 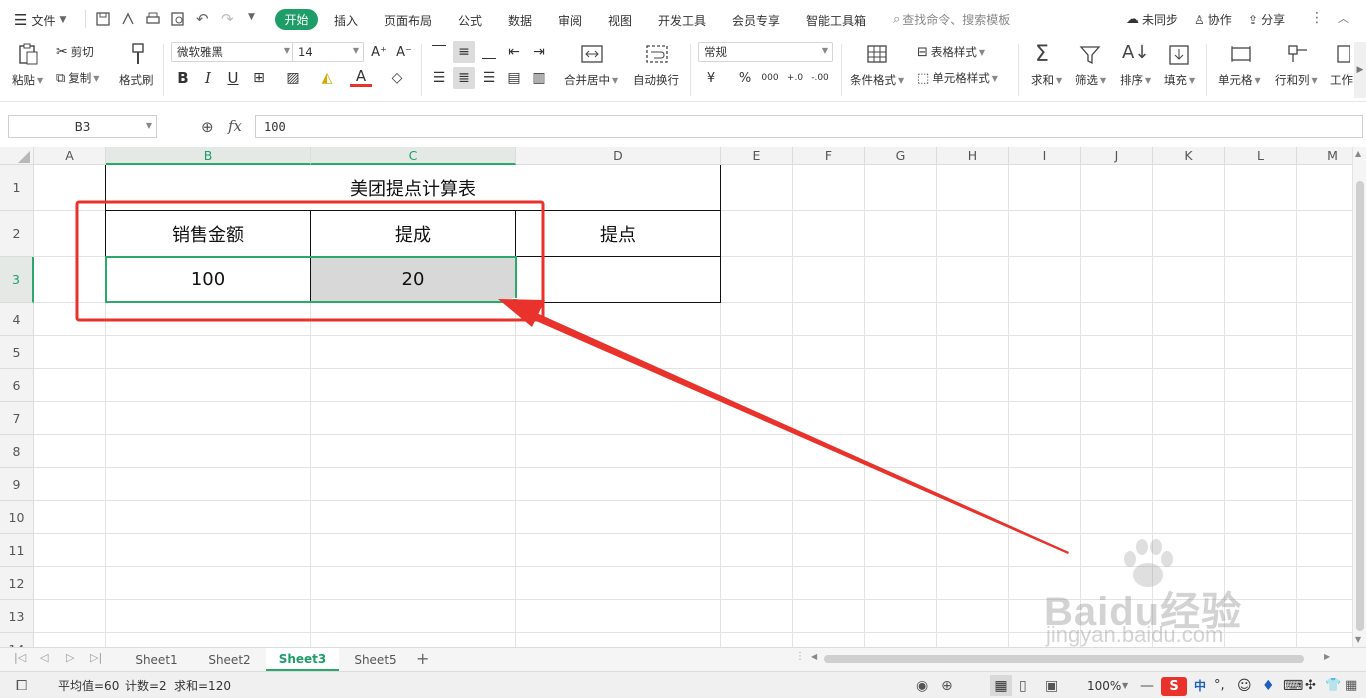 What do you see at coordinates (947, 685) in the screenshot?
I see `ime-icon: ⊕` at bounding box center [947, 685].